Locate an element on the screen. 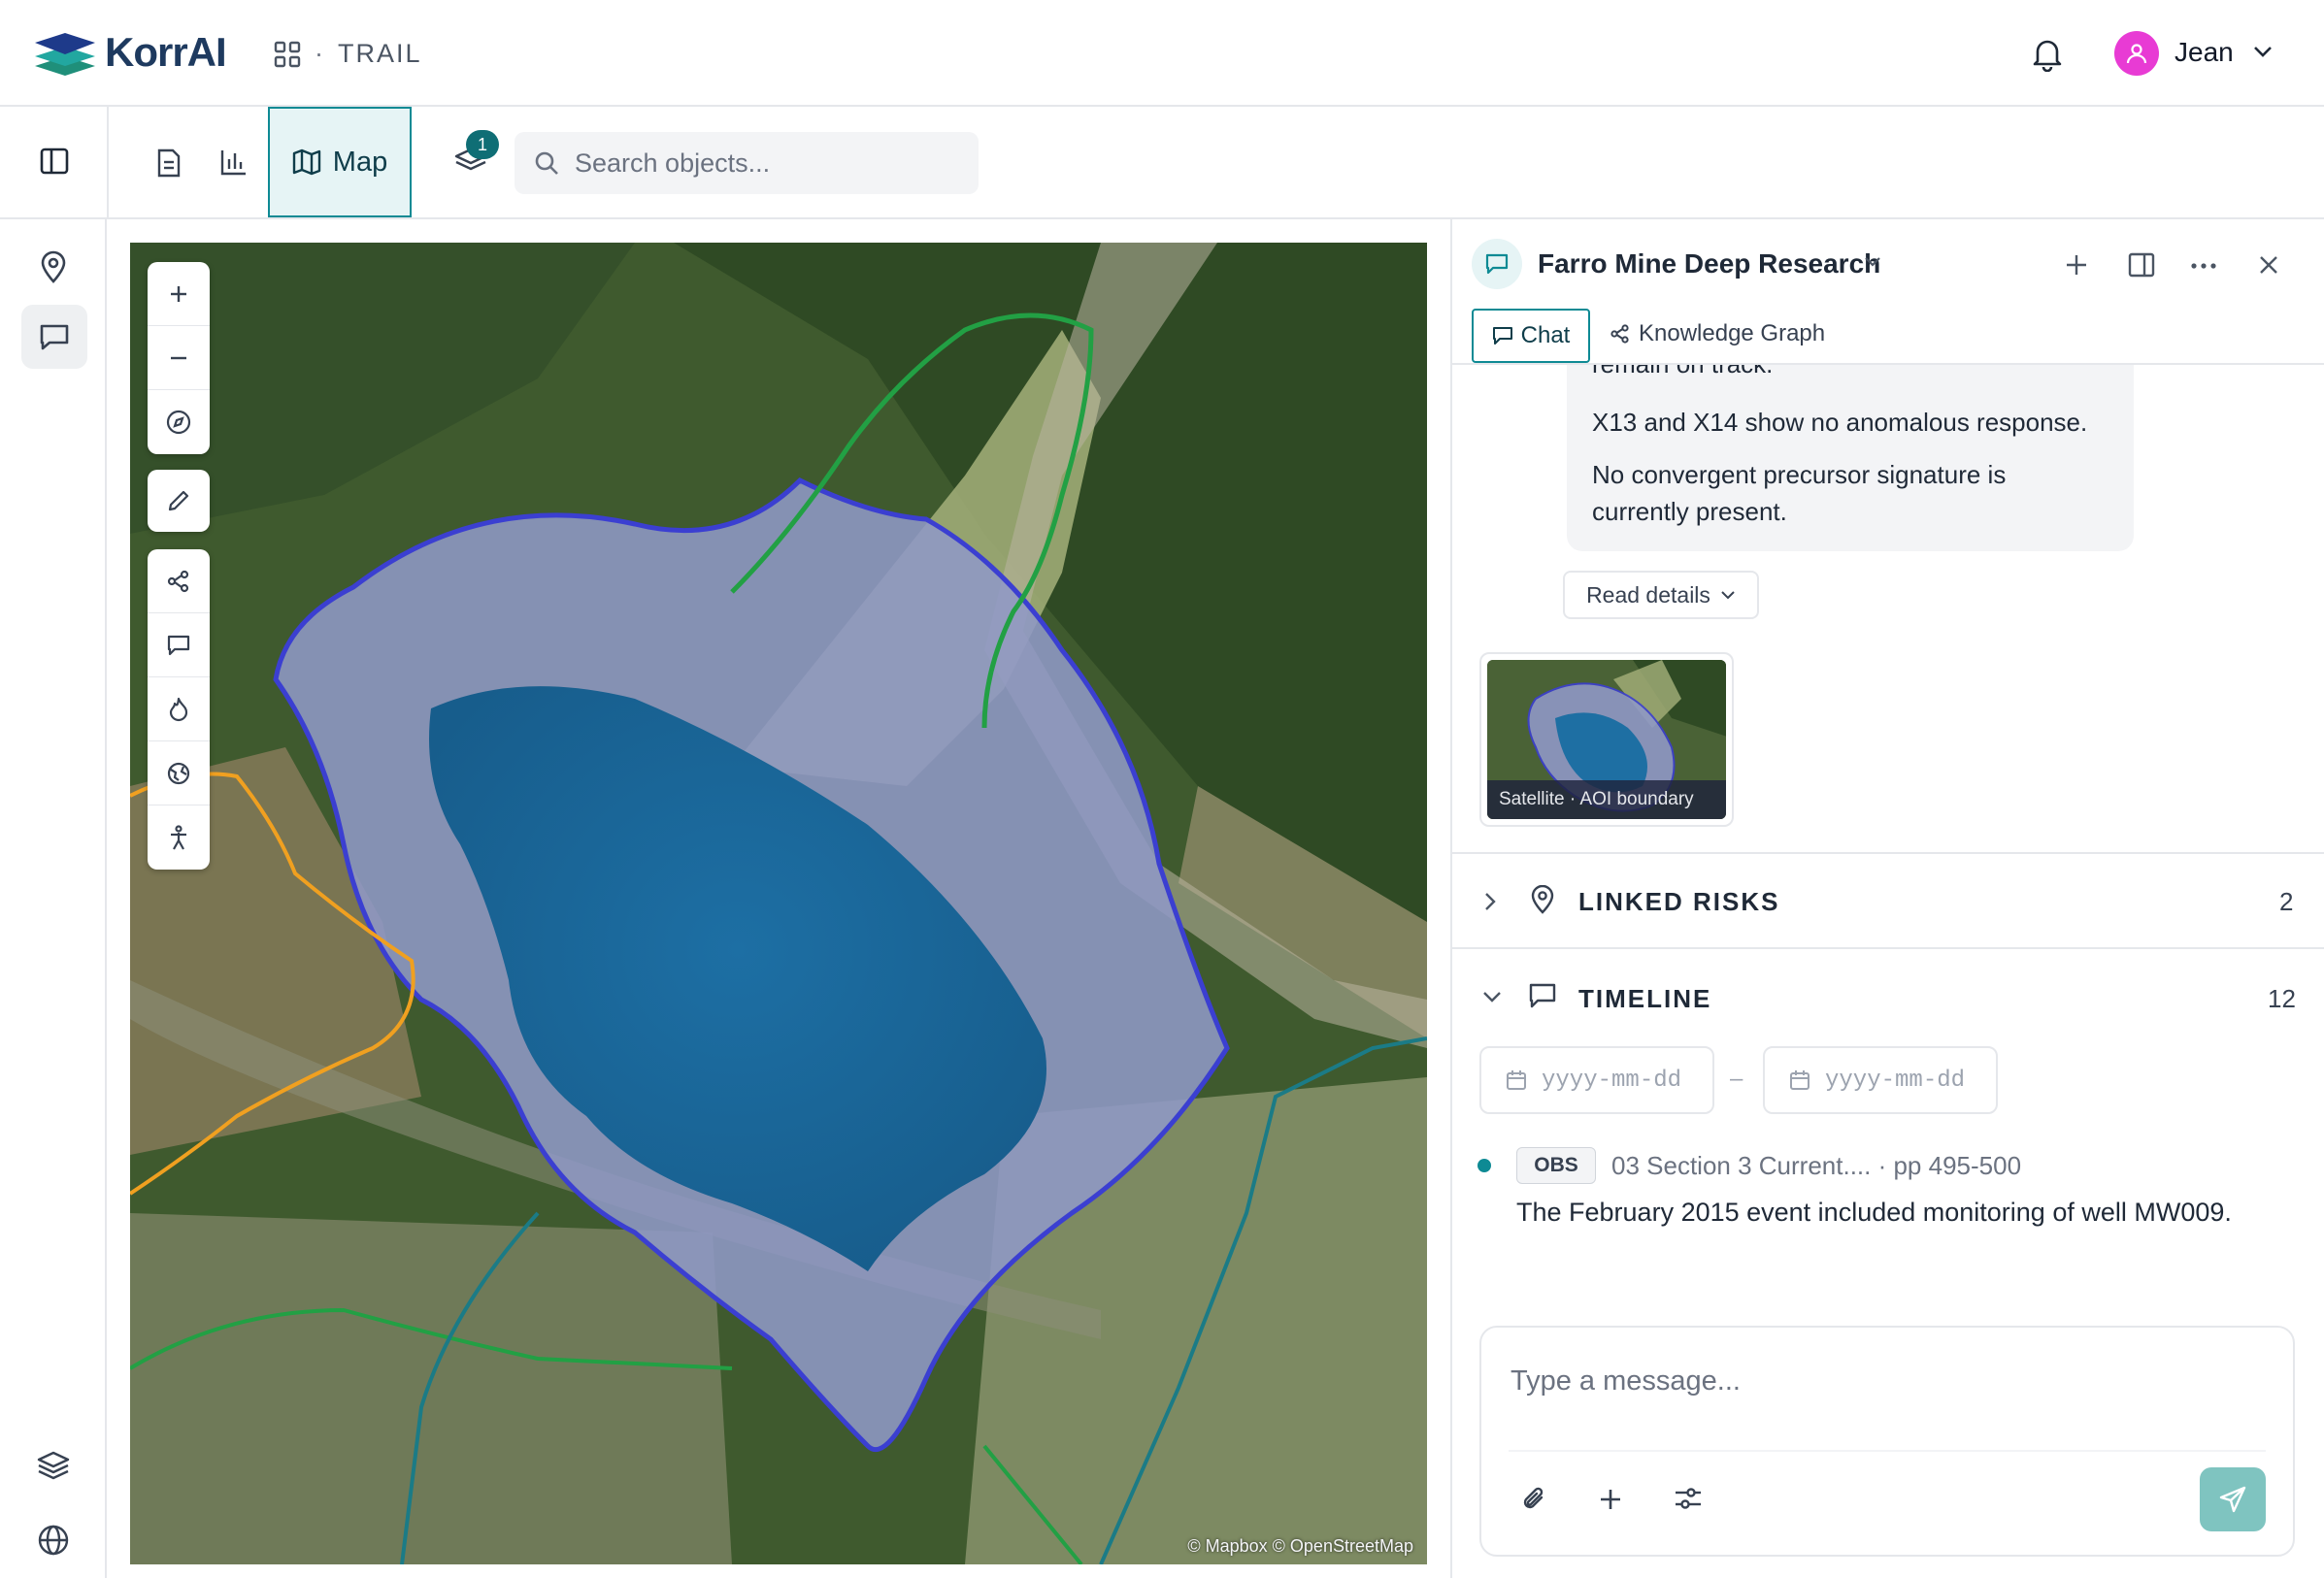  read-details-button: Read details is located at coordinates (1661, 595).